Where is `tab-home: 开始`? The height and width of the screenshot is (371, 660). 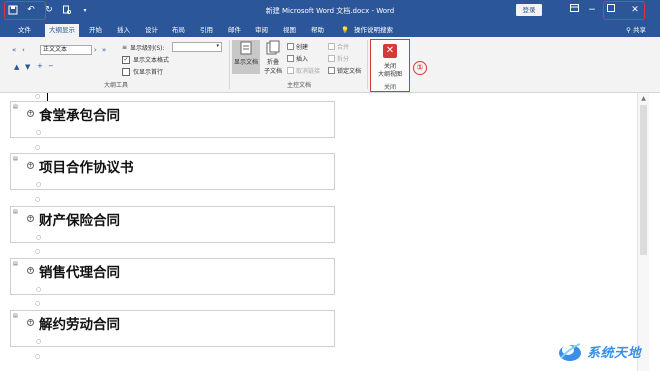
tab-home: 开始 is located at coordinates (95, 30).